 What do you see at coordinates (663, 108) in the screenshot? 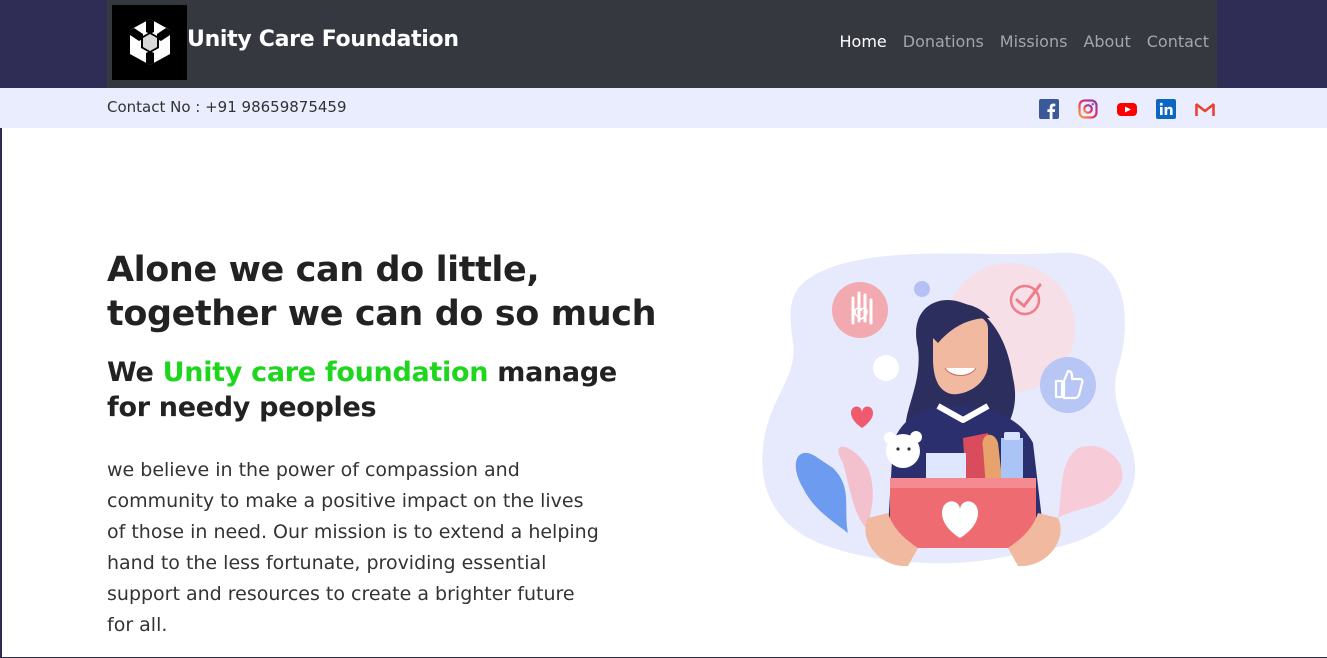
I see `contact-bar: Contact No : +91 98659875459` at bounding box center [663, 108].